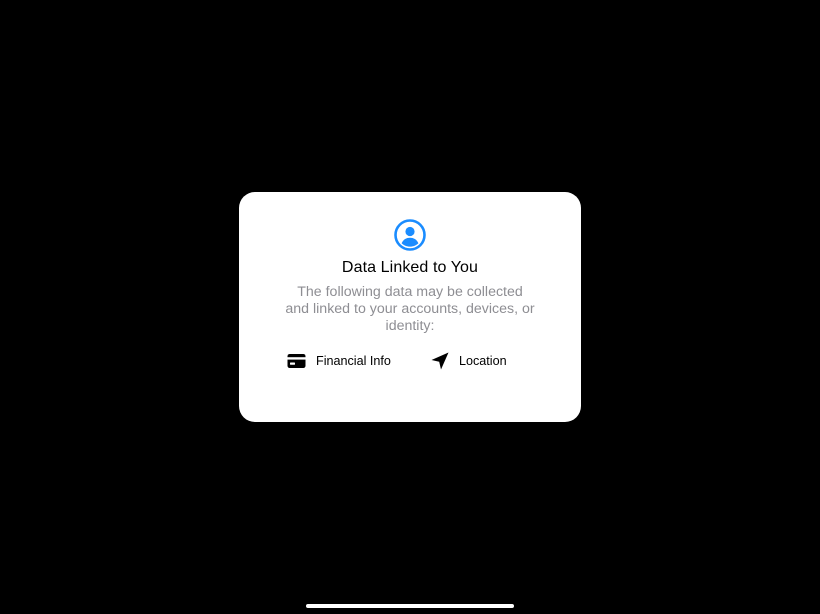 This screenshot has width=820, height=614. I want to click on data-type-financial-info: Financial Info, so click(338, 361).